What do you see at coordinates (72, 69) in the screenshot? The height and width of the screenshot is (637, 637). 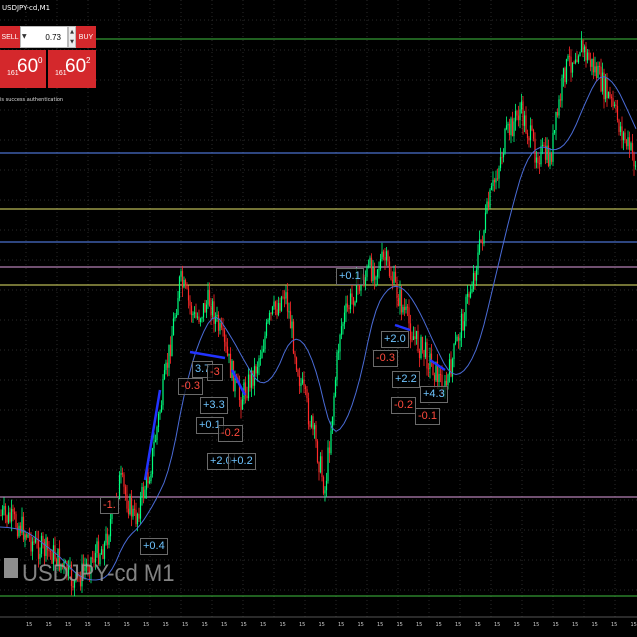 I see `ask-price-button: 161 60 2` at bounding box center [72, 69].